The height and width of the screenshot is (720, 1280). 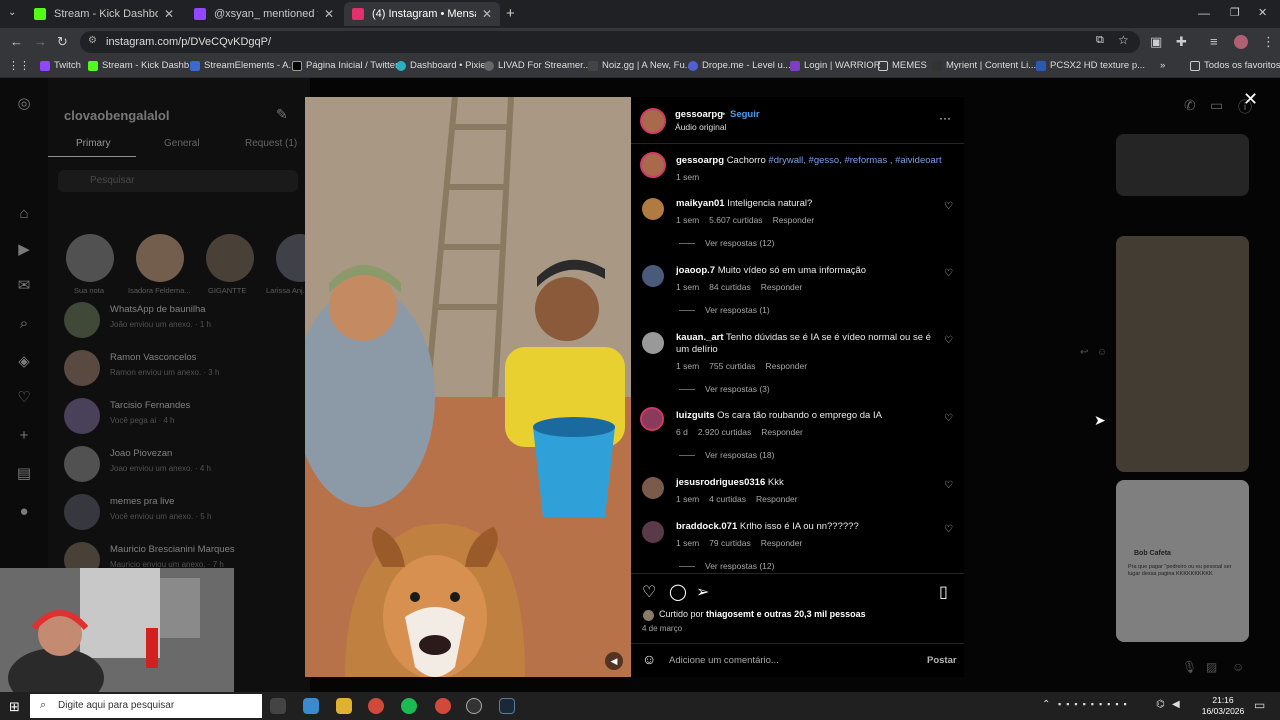 I want to click on forward-icon: →, so click(x=40, y=41).